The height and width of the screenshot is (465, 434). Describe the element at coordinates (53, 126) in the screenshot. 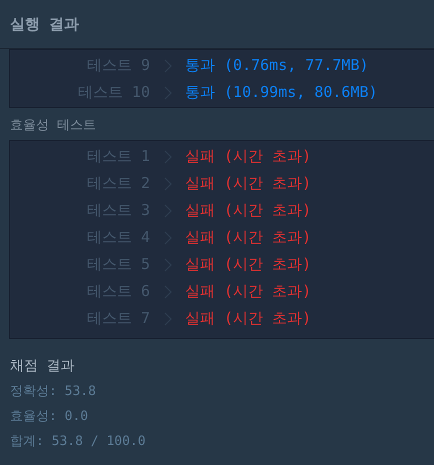

I see `section-title: 효율성 테스트` at that location.